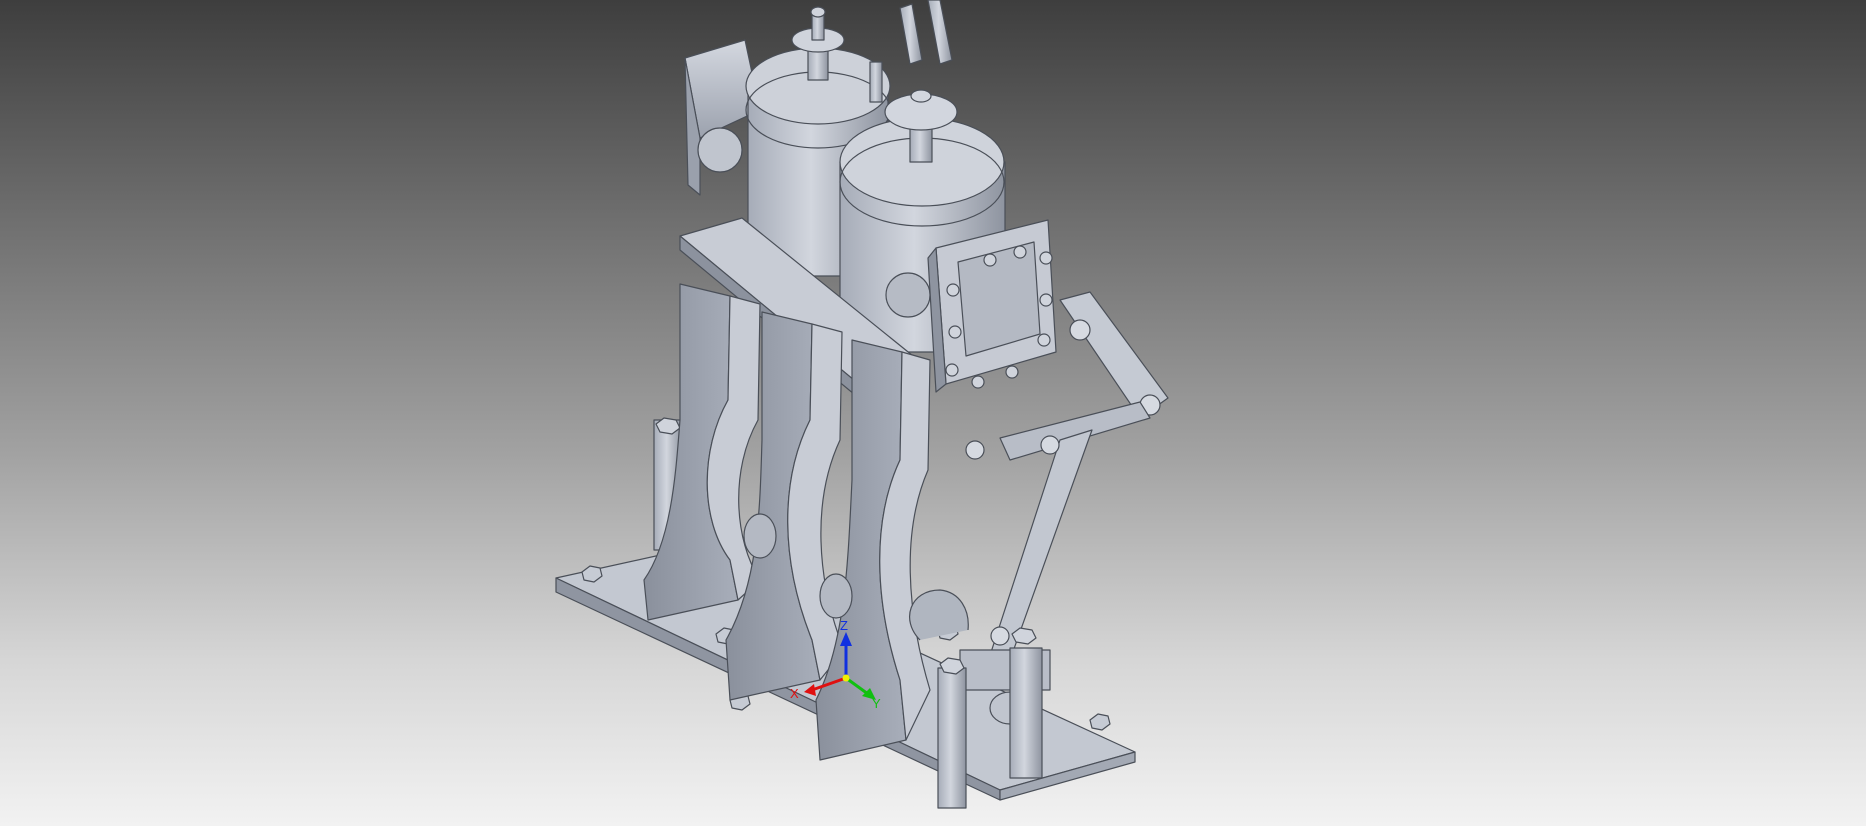 This screenshot has height=826, width=1866. I want to click on valve-rods, so click(911, 51).